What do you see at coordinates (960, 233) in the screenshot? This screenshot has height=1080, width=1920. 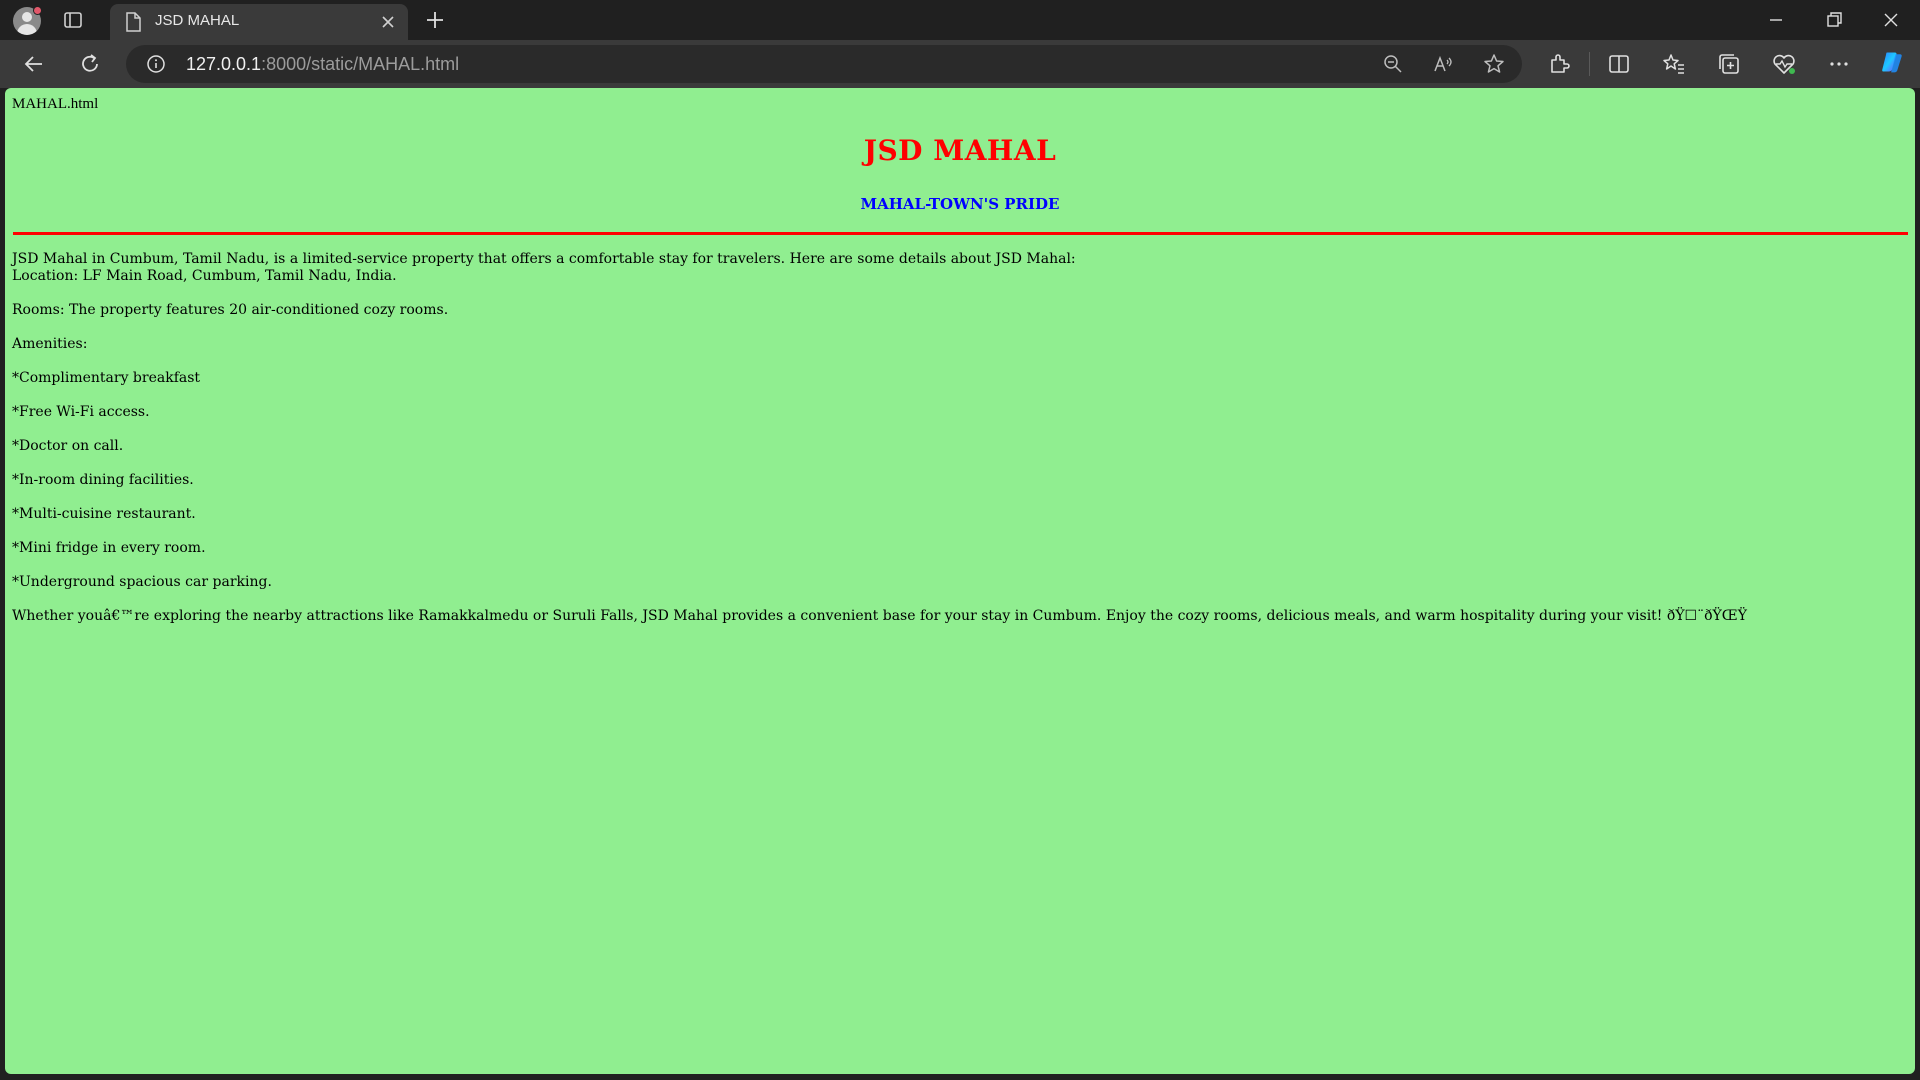 I see `horizontal-rule` at bounding box center [960, 233].